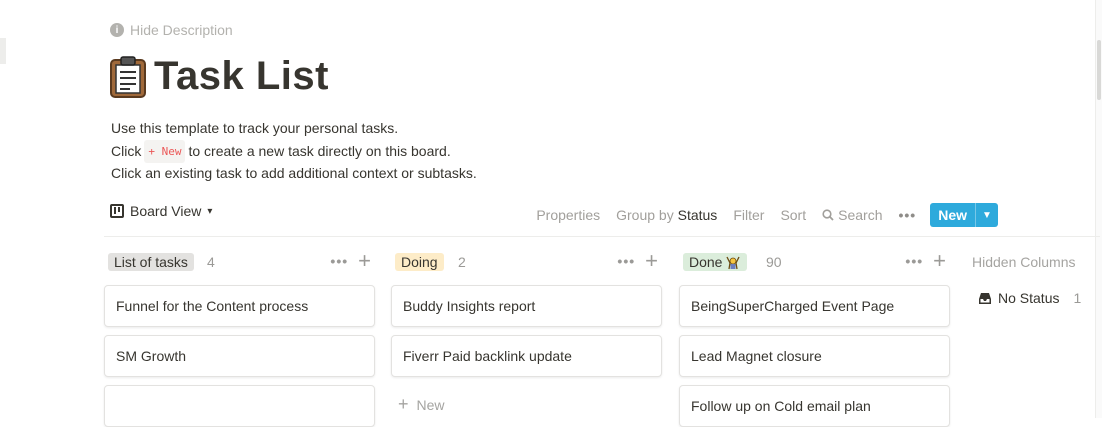  I want to click on view-switcher: Board View ▾, so click(161, 211).